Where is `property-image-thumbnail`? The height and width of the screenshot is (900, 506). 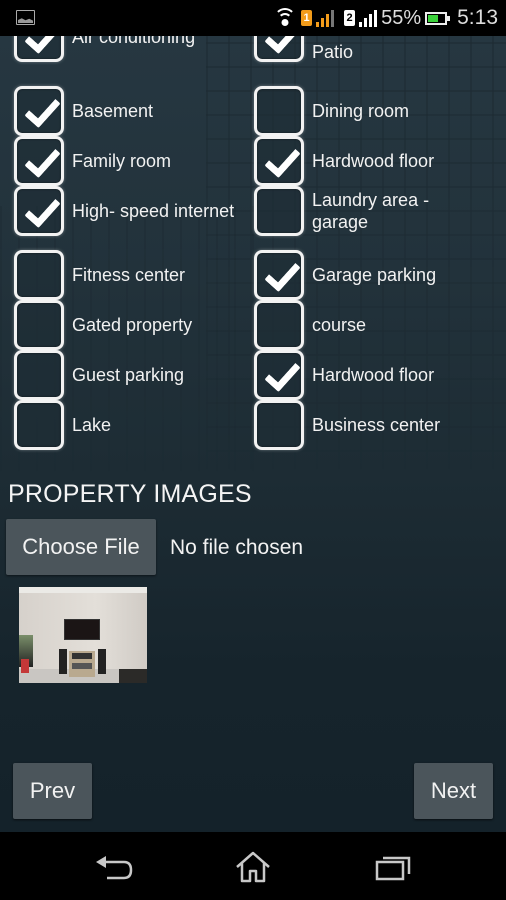
property-image-thumbnail is located at coordinates (83, 635).